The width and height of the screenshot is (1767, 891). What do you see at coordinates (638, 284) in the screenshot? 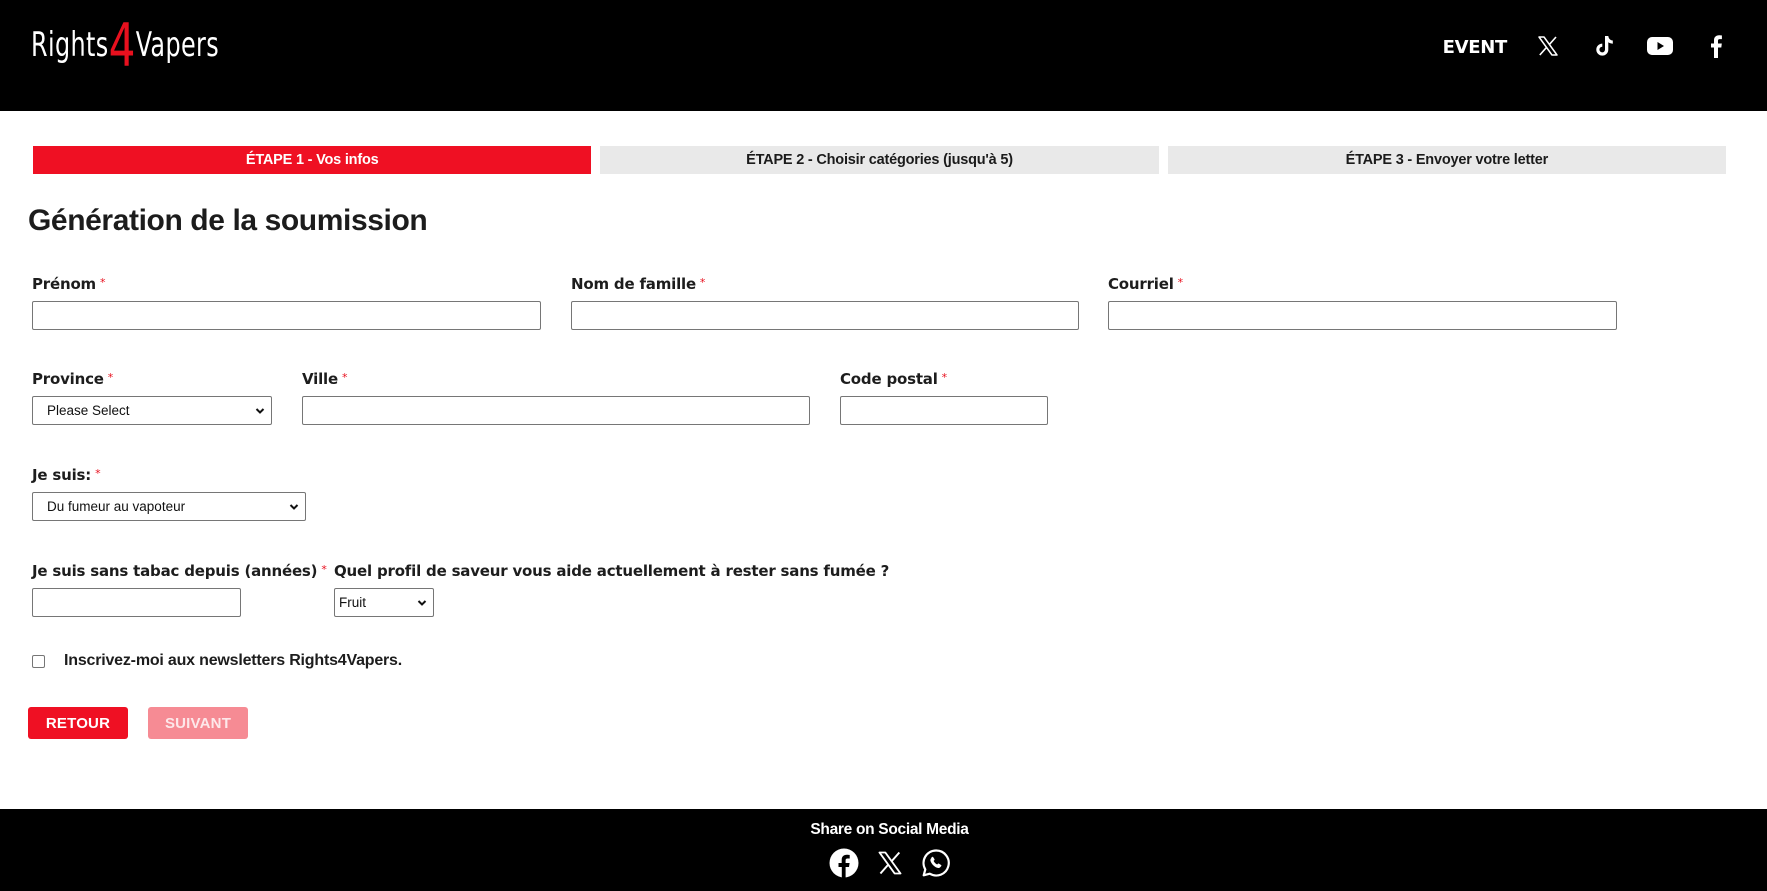
I see `last-name-label: Nom de famille *` at bounding box center [638, 284].